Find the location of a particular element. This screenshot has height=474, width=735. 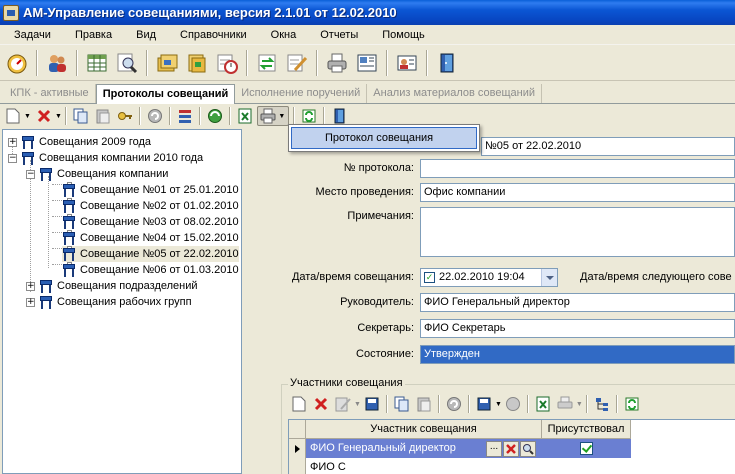

tree-node-departments: + Совещания подразделений is located at coordinates (112, 286).